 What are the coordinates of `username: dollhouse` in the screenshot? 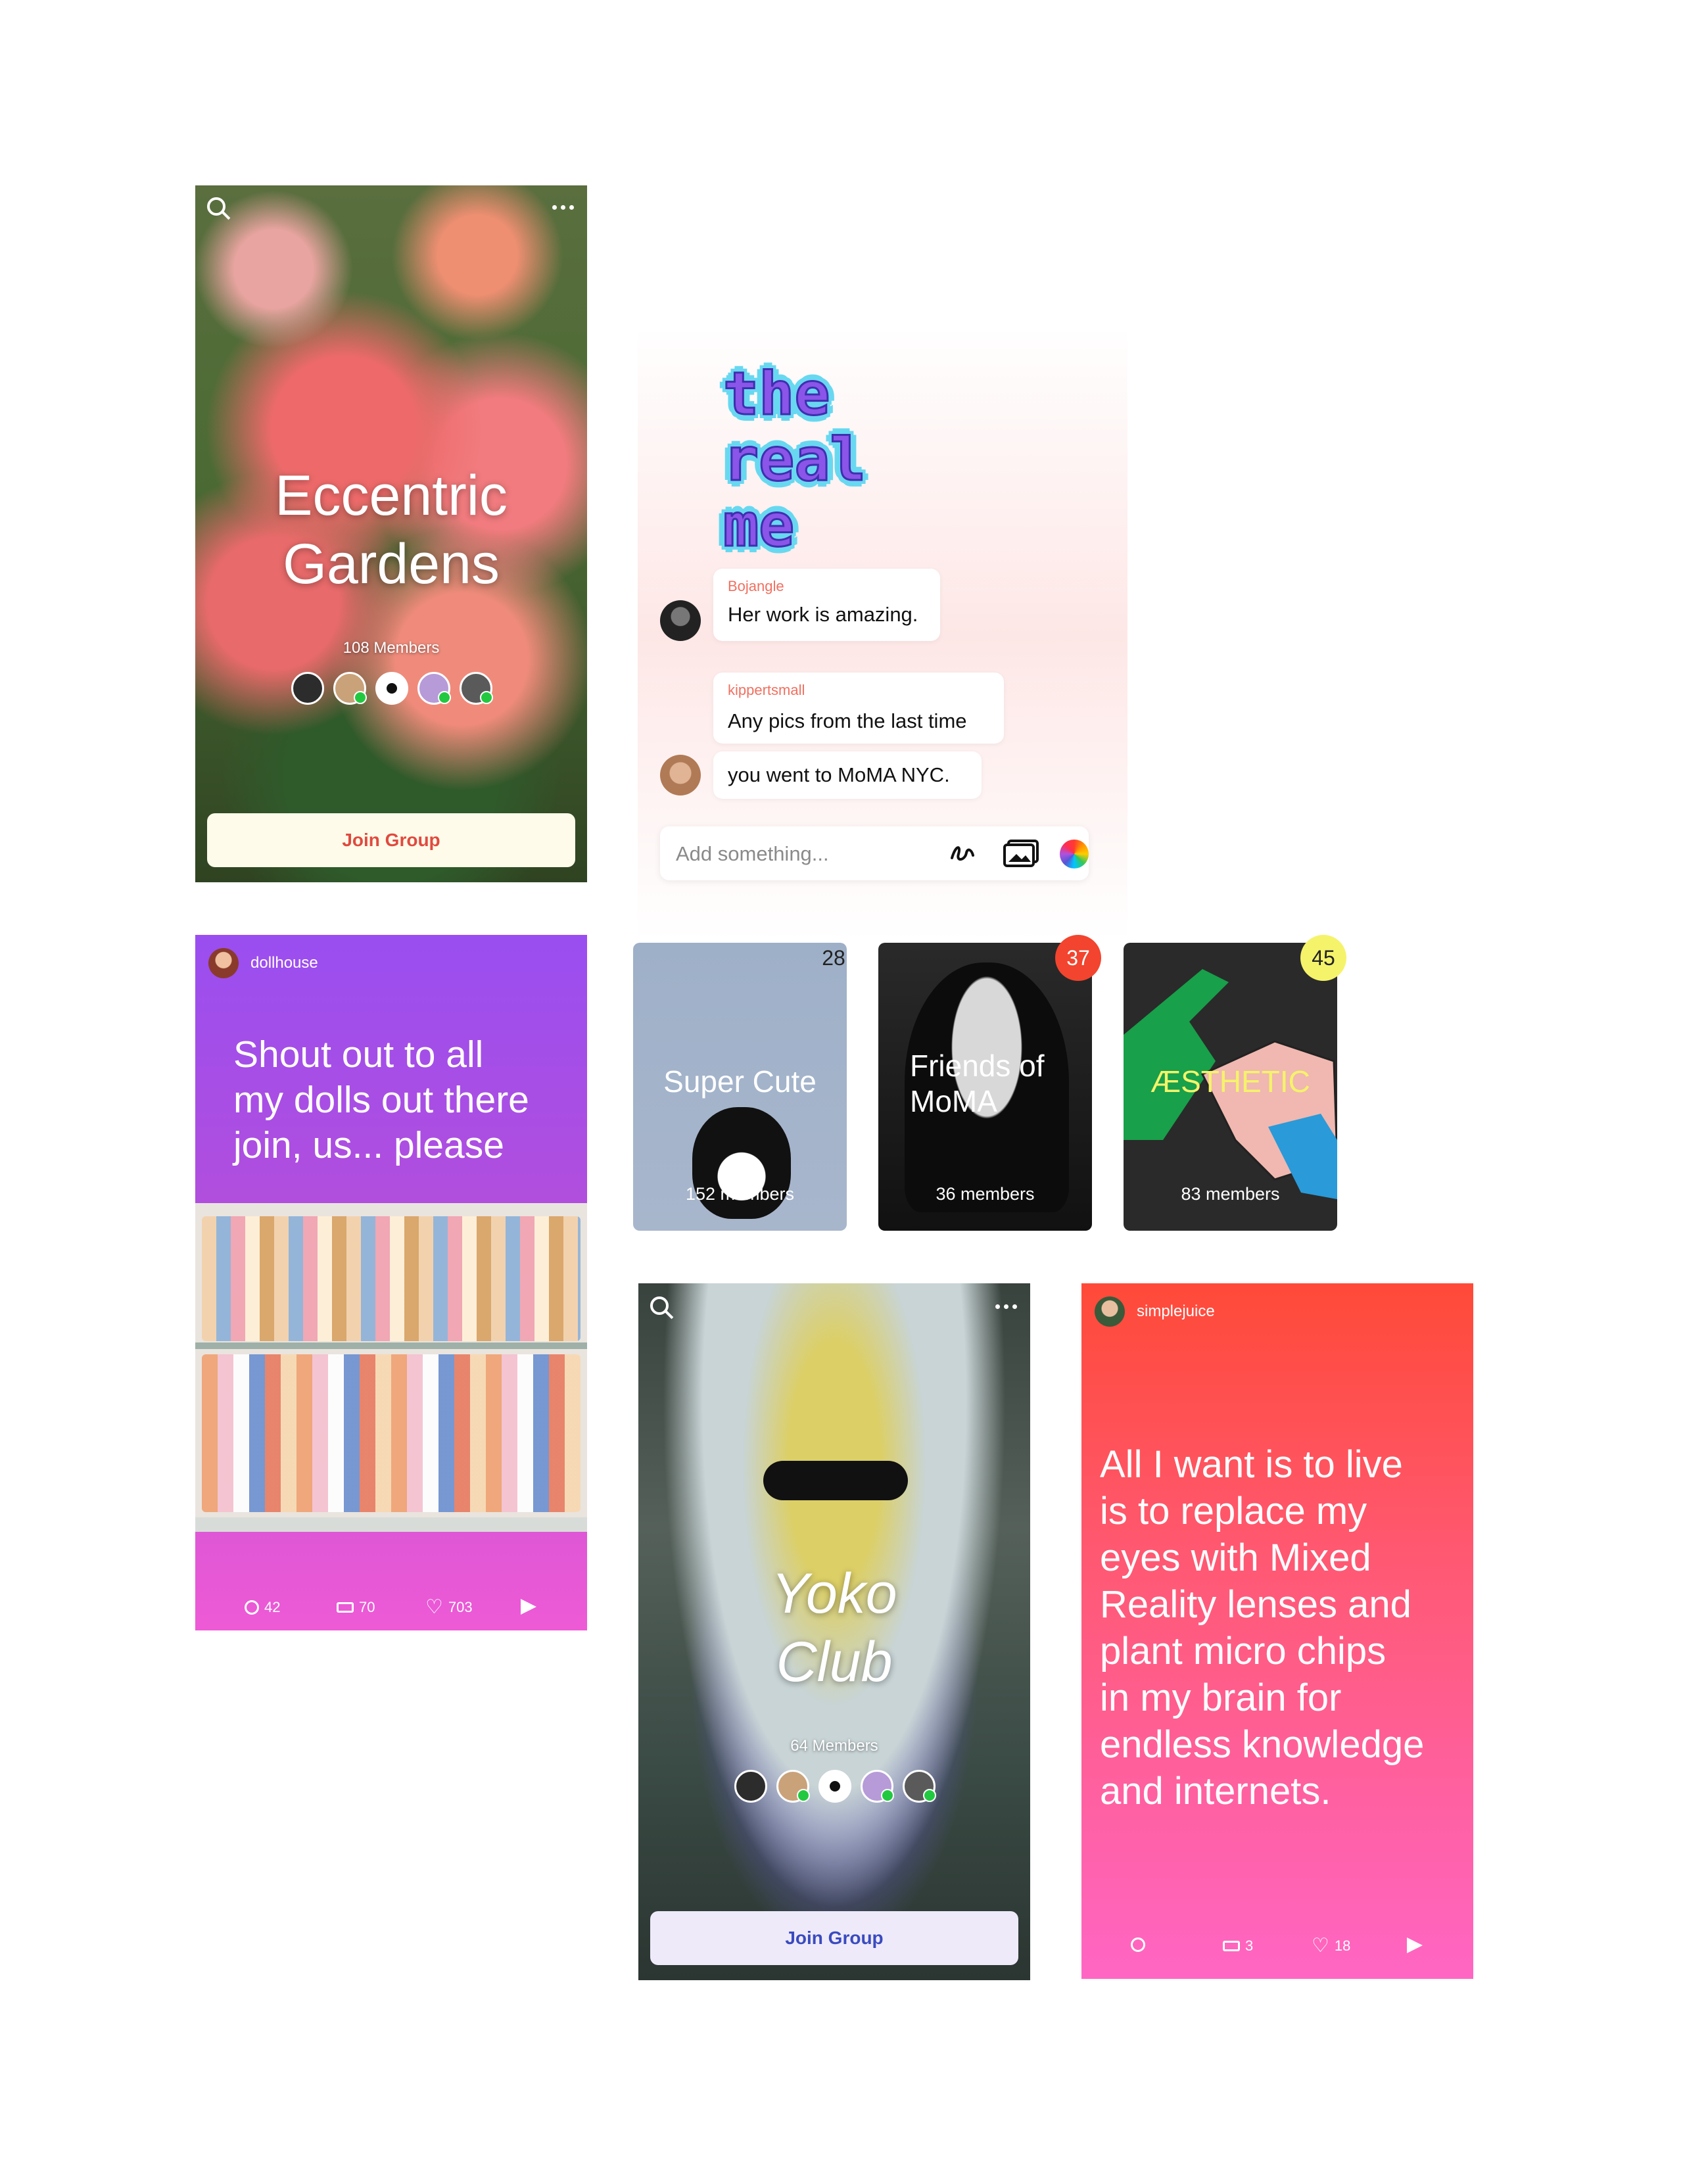 It's located at (284, 963).